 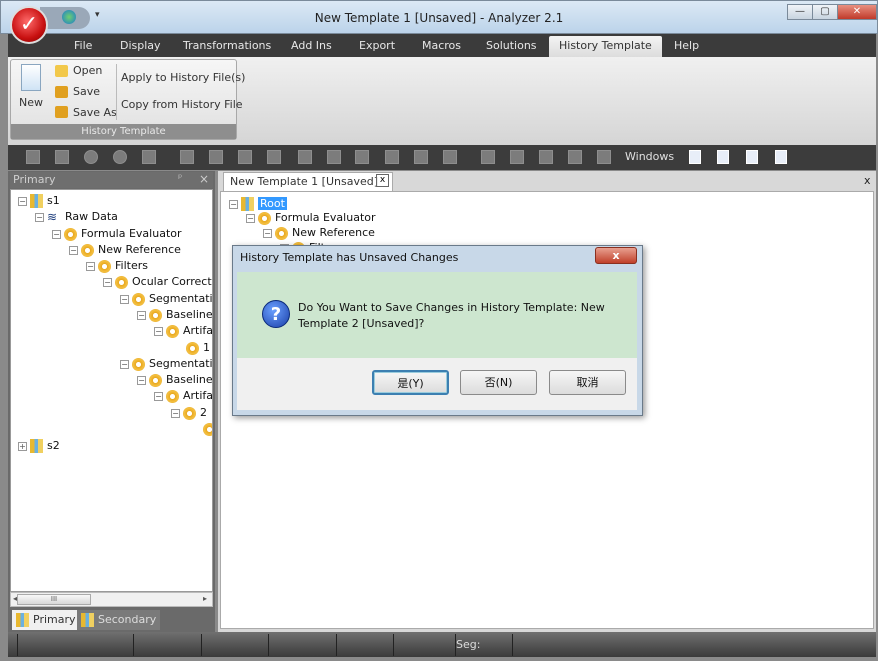 What do you see at coordinates (276, 314) in the screenshot?
I see `question-icon: ?` at bounding box center [276, 314].